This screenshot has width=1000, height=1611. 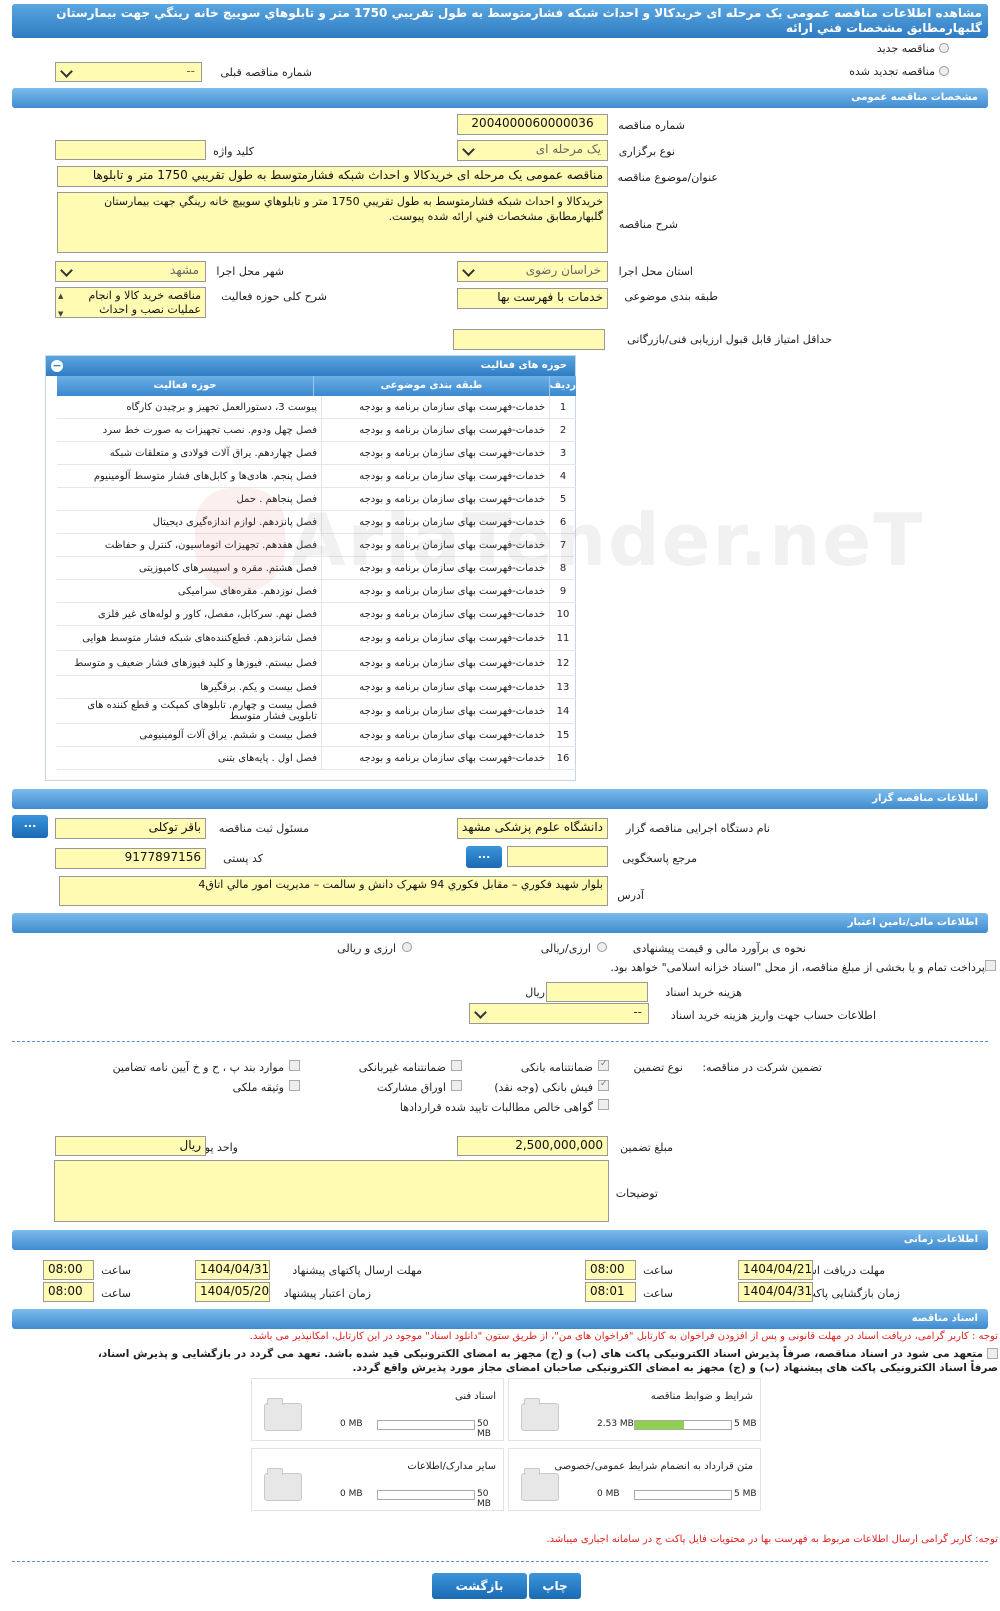 I want to click on row-number-cell: 1, so click(x=562, y=407).